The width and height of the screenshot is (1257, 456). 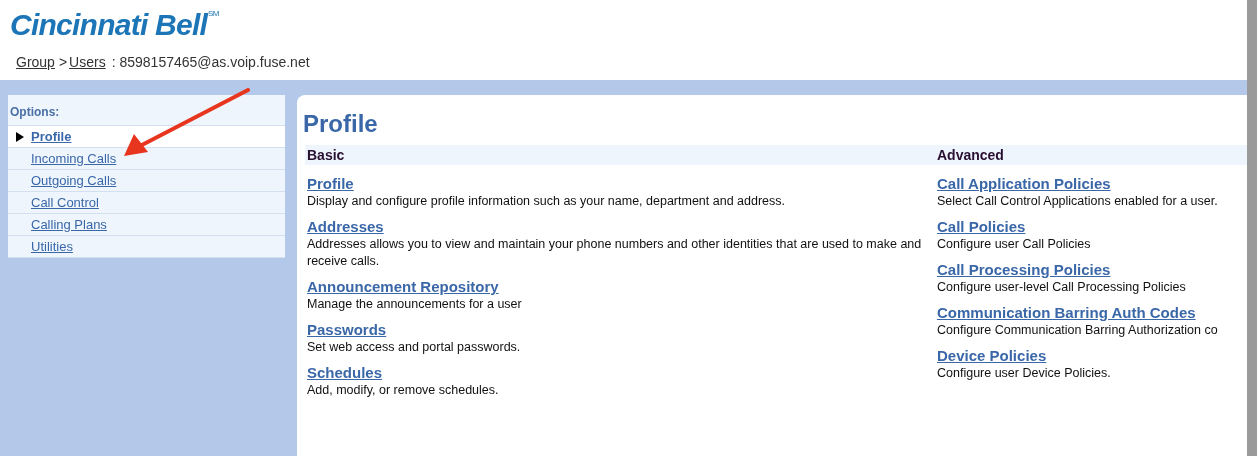 I want to click on section-link: Call Processing Policies, so click(x=1024, y=269).